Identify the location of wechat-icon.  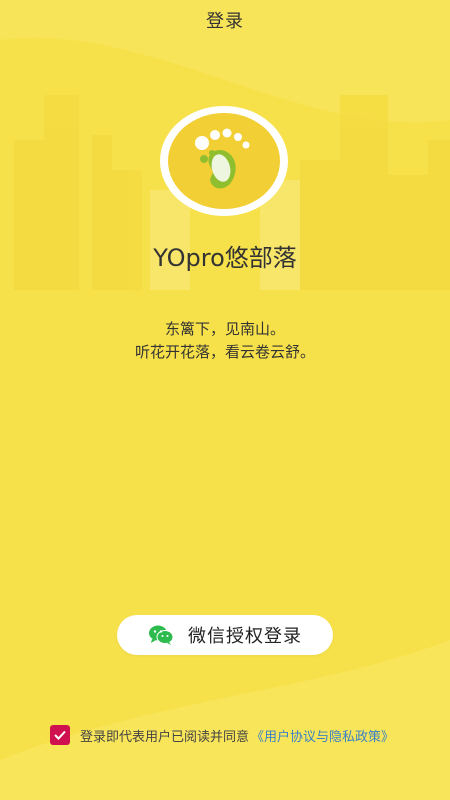
(161, 635).